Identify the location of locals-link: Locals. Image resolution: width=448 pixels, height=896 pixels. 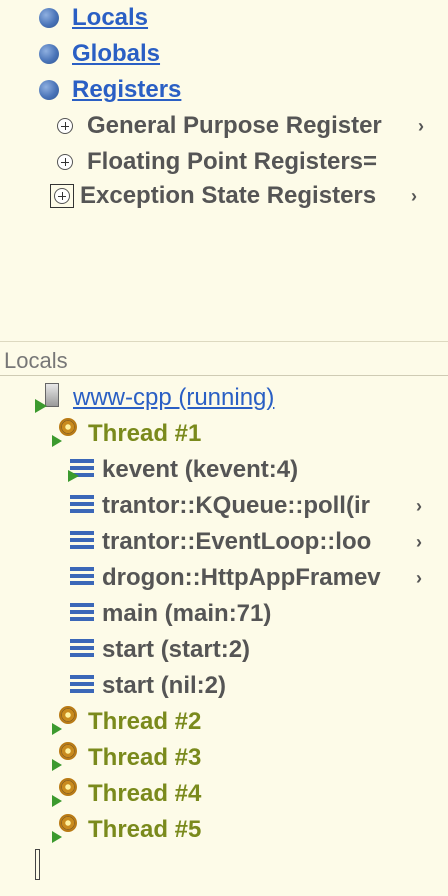
(110, 18).